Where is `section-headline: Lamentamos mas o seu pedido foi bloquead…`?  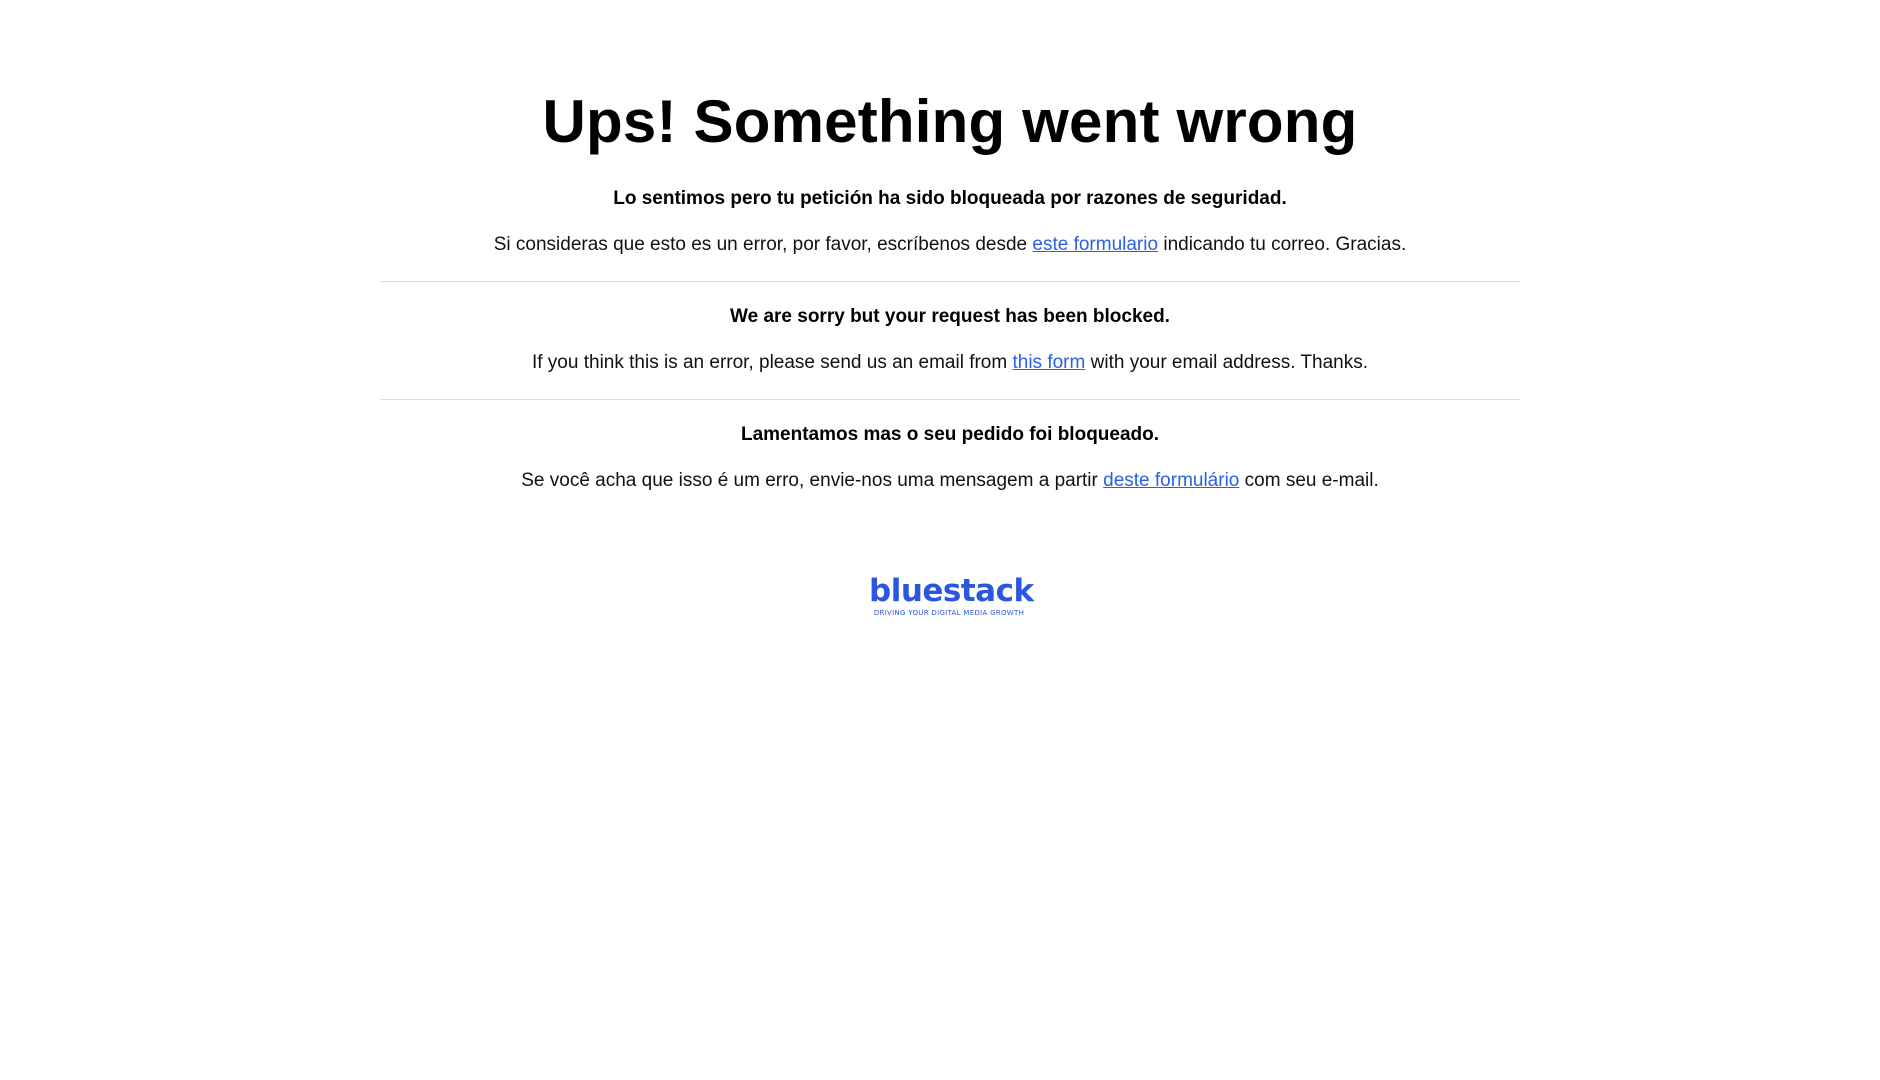
section-headline: Lamentamos mas o seu pedido foi bloquead… is located at coordinates (950, 434).